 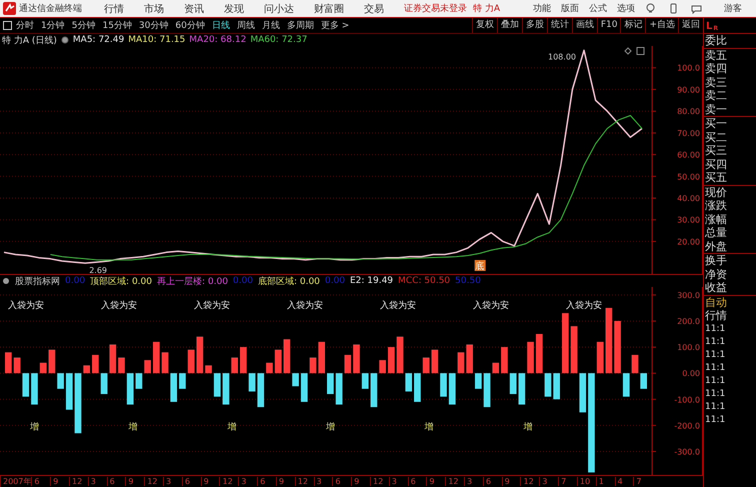 I want to click on menu-item: 版面, so click(x=570, y=8).